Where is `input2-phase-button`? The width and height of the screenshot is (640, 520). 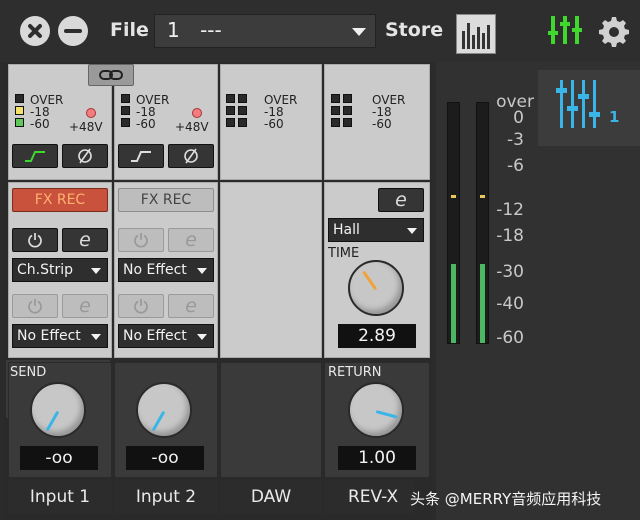
input2-phase-button is located at coordinates (191, 156).